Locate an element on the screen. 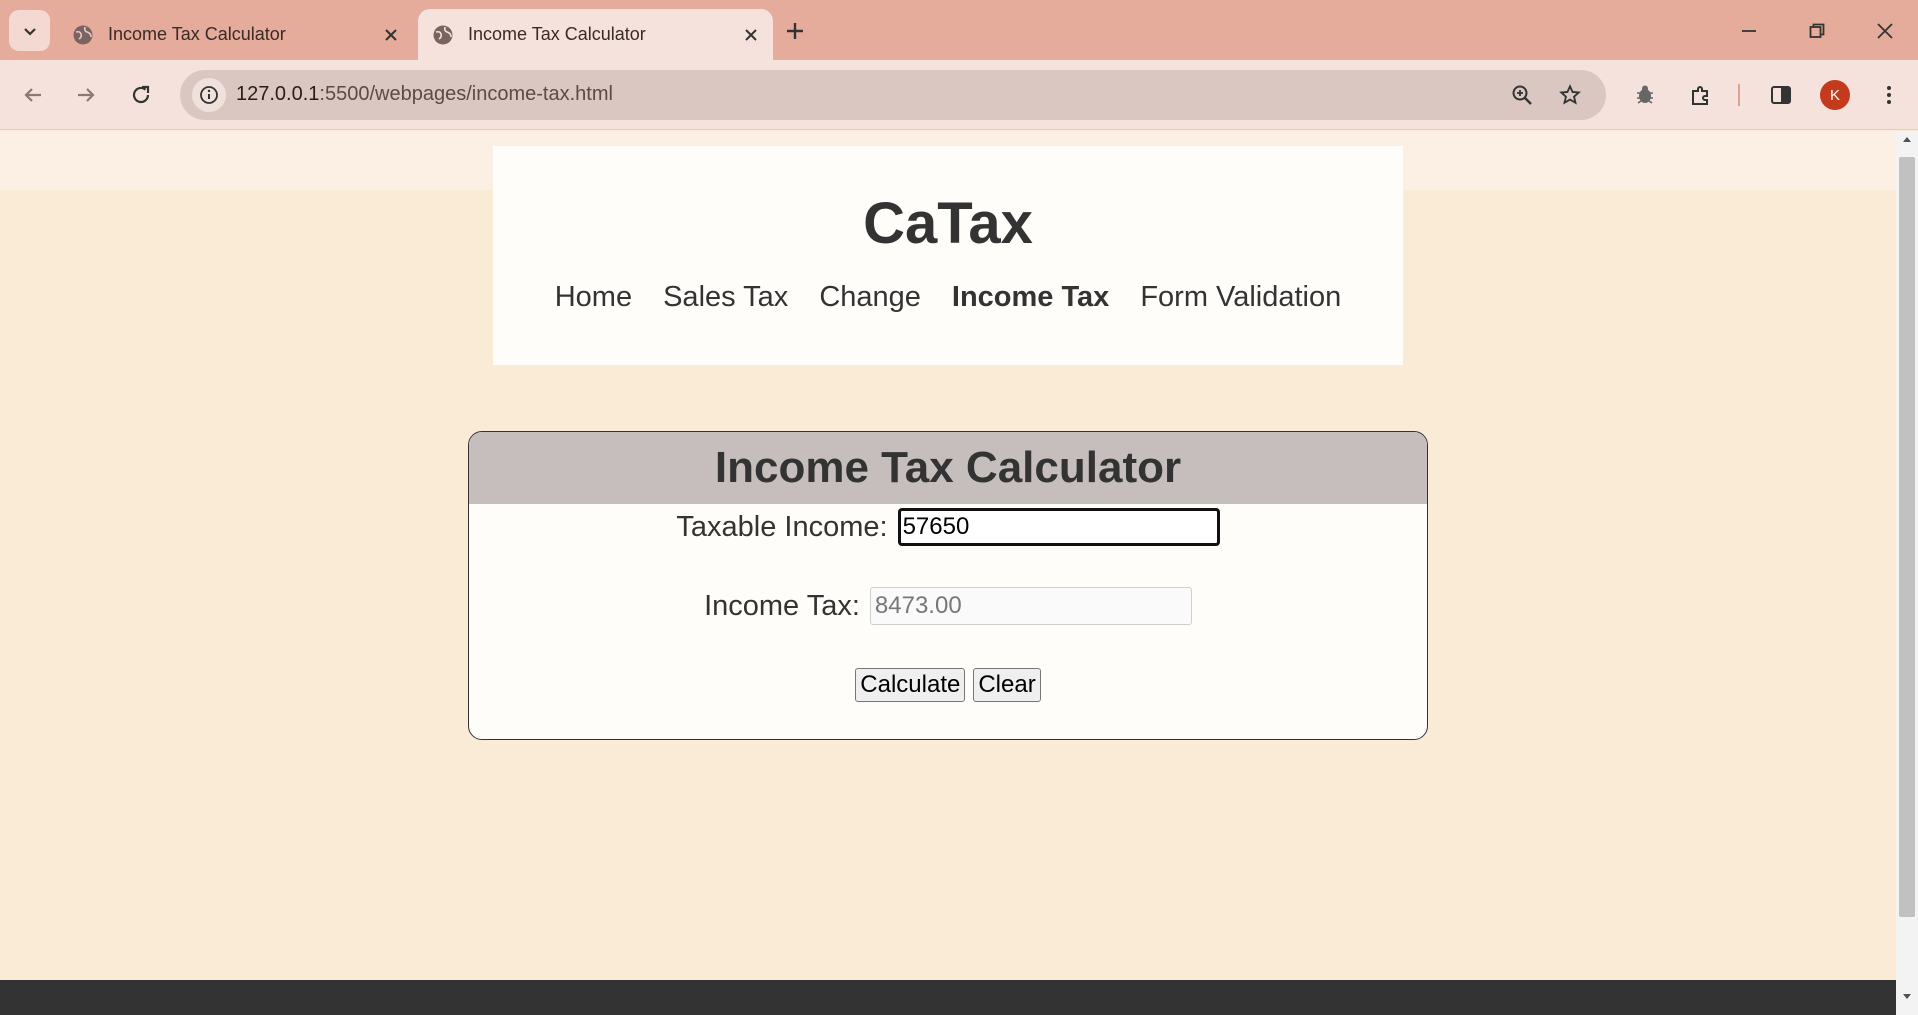  income-tax-label: Income Tax: is located at coordinates (782, 605).